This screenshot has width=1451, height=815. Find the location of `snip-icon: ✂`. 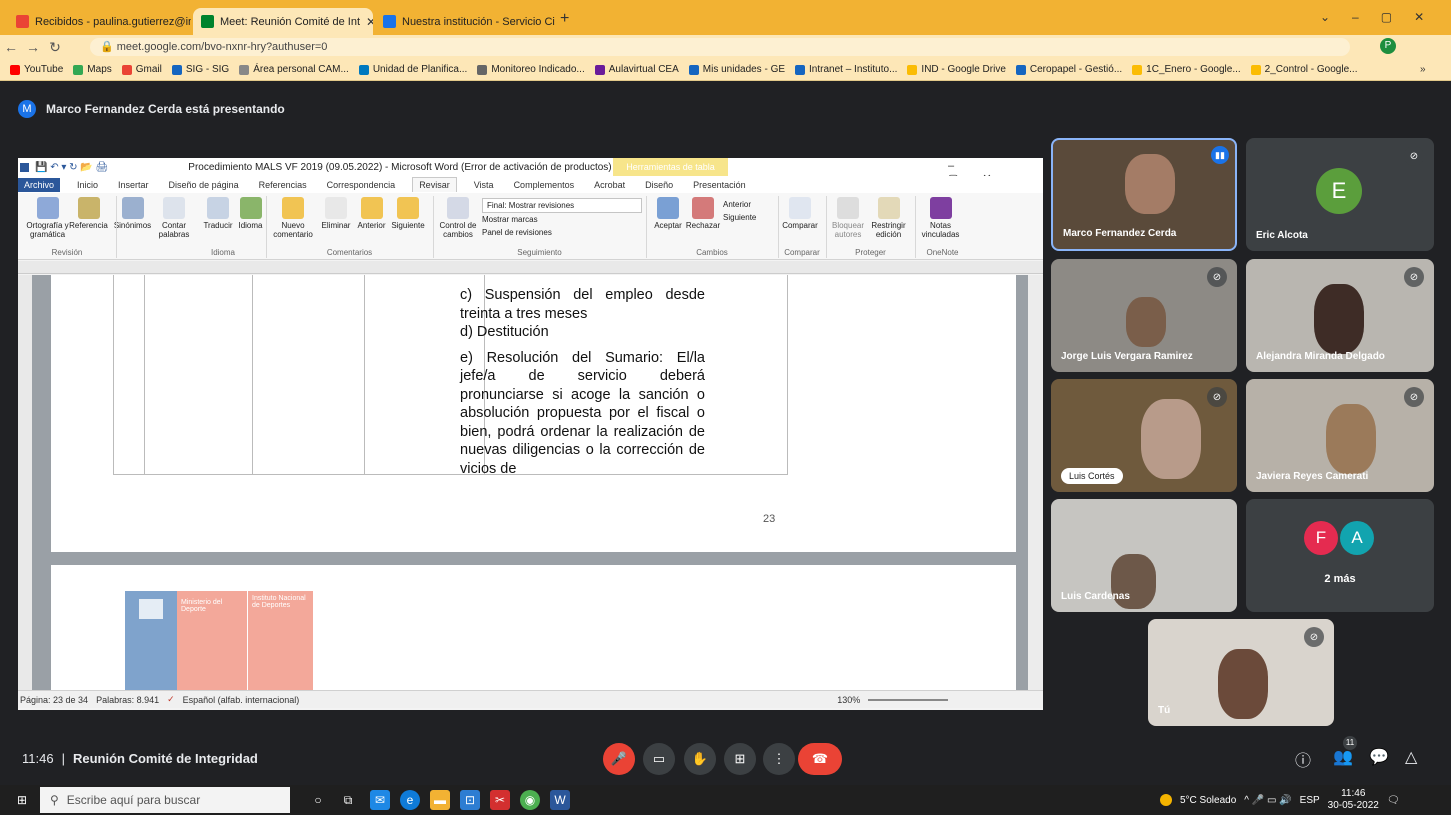

snip-icon: ✂ is located at coordinates (500, 800).